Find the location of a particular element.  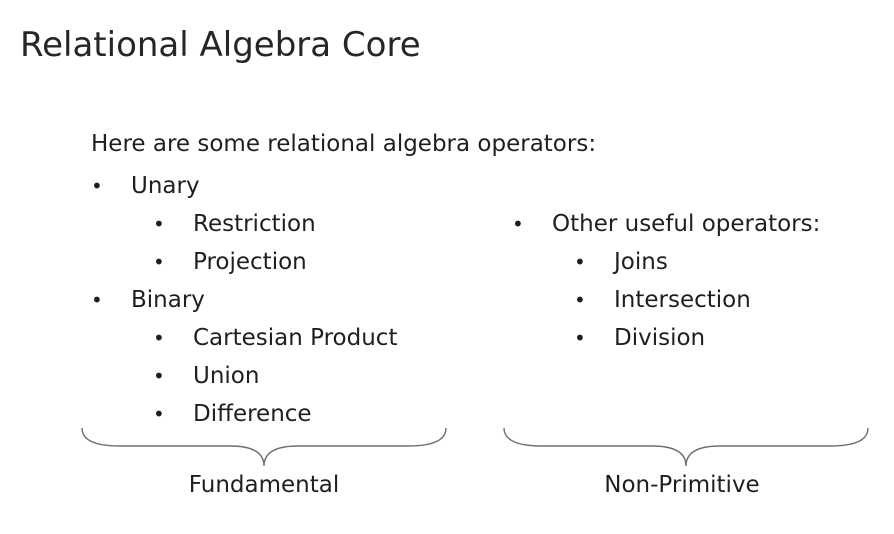

list-item-unary: • Unary is located at coordinates (244, 186).